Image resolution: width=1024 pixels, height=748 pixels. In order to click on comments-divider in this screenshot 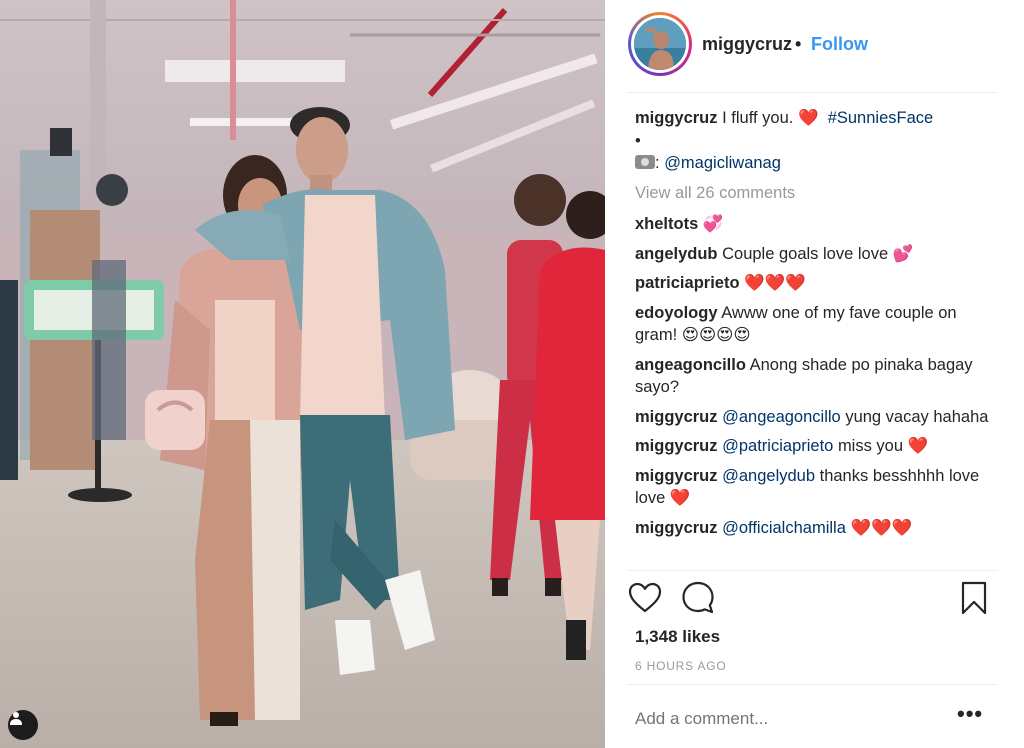, I will do `click(812, 570)`.